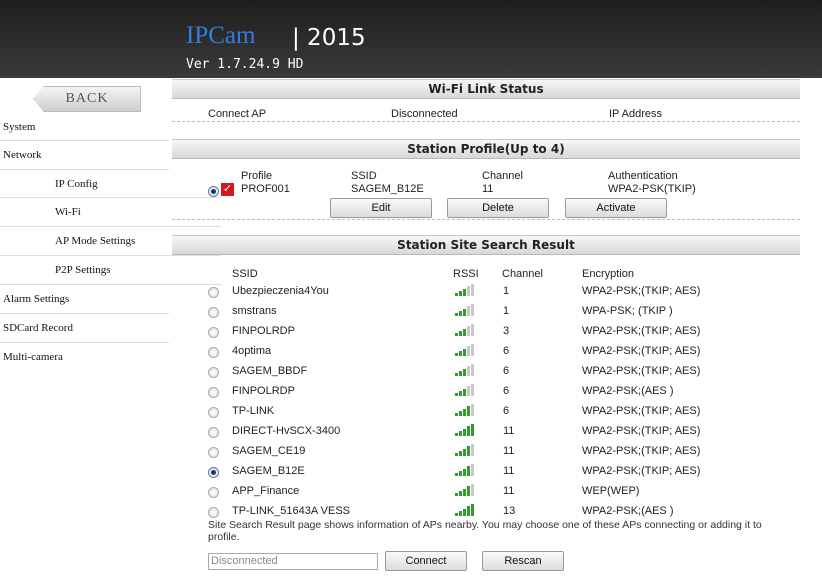 Image resolution: width=822 pixels, height=576 pixels. I want to click on table-row: TP-LINK_51643A VESS 13 WPA2-PSK;(AES ), so click(486, 511).